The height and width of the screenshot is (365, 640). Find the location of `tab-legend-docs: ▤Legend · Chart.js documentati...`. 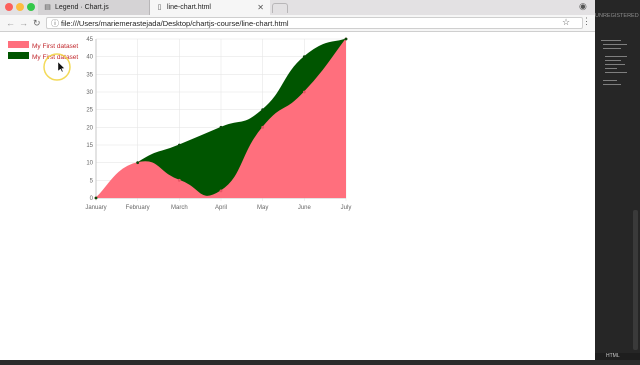

tab-legend-docs: ▤Legend · Chart.js documentati... is located at coordinates (94, 13).